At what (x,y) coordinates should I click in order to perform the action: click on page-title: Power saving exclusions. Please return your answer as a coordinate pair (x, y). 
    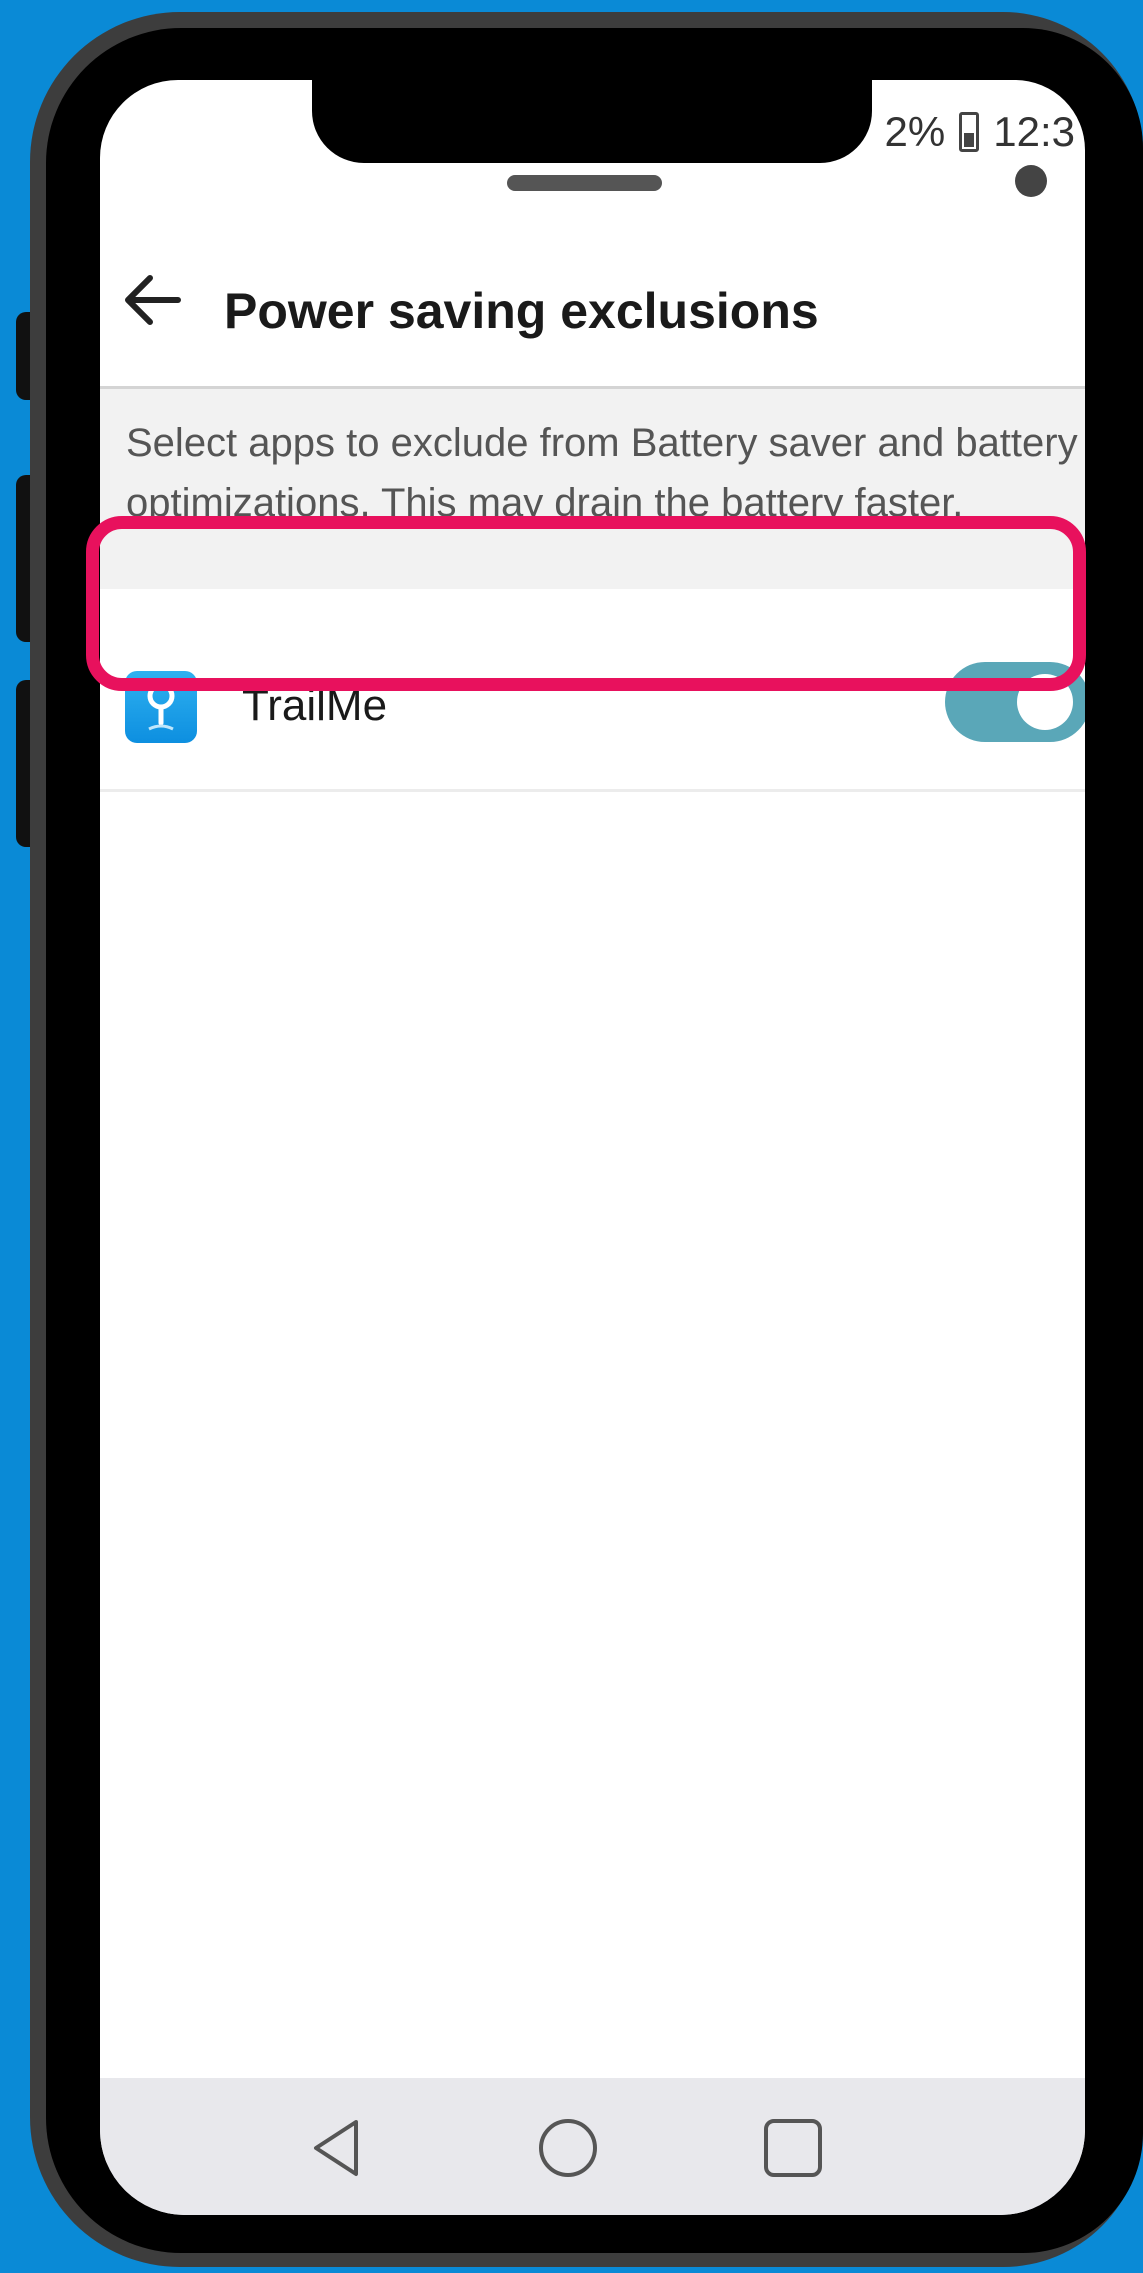
    Looking at the image, I should click on (521, 311).